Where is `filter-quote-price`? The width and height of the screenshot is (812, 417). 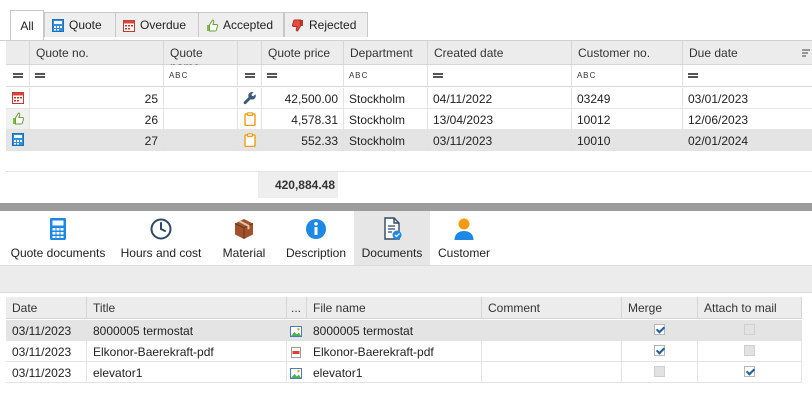
filter-quote-price is located at coordinates (303, 76).